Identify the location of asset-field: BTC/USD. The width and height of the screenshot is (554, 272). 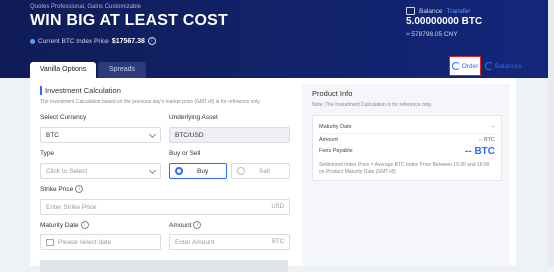
(229, 135).